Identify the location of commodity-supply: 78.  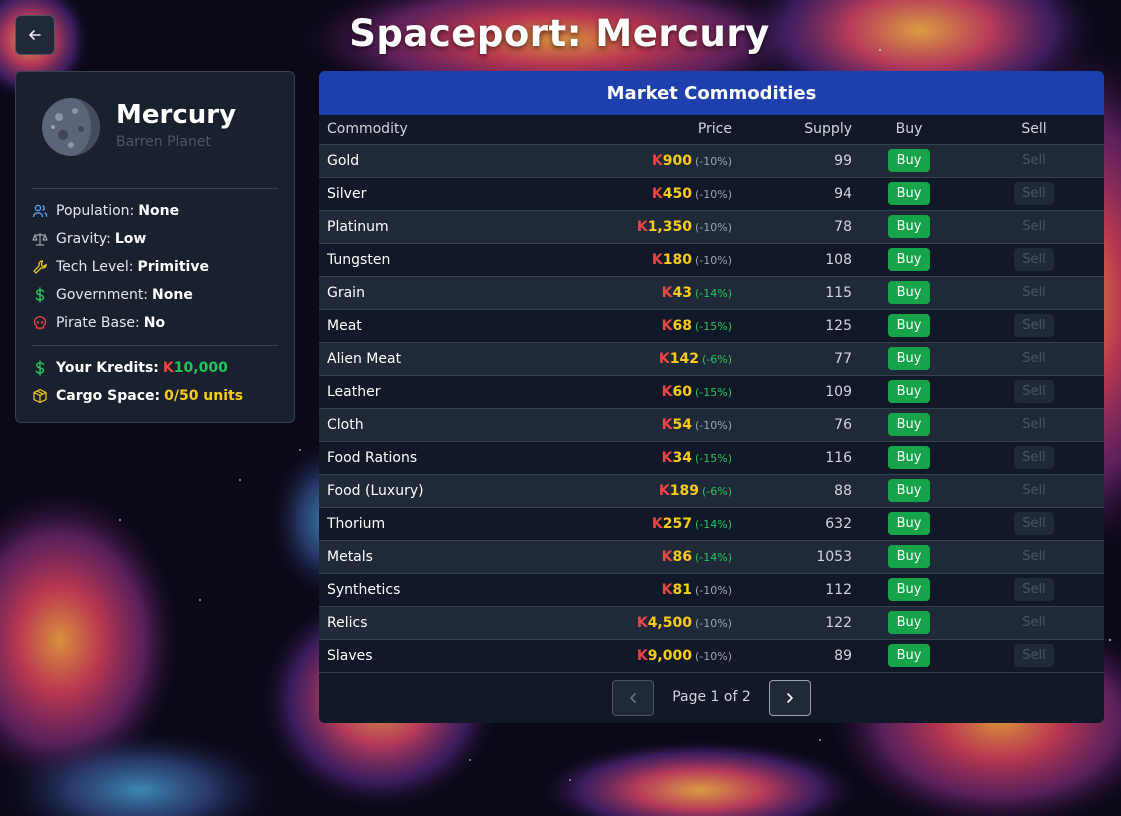
(794, 227).